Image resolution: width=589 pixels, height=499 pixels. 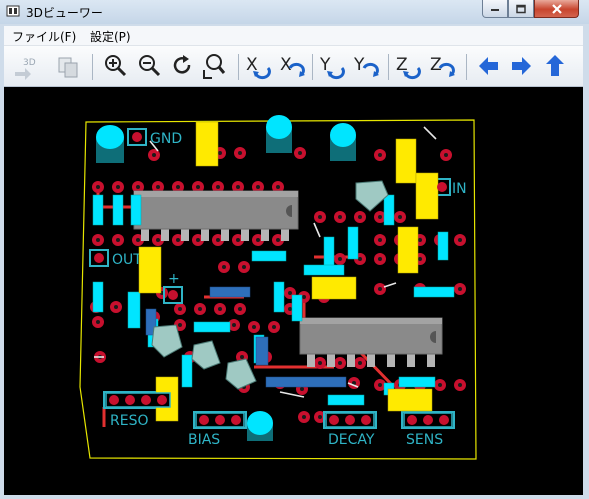 I want to click on rotate-x-cw-icon: X, so click(x=258, y=67).